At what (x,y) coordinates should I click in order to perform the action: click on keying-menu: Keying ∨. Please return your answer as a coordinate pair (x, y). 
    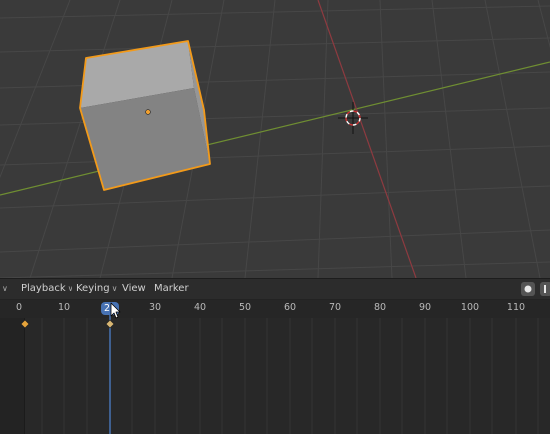
    Looking at the image, I should click on (97, 289).